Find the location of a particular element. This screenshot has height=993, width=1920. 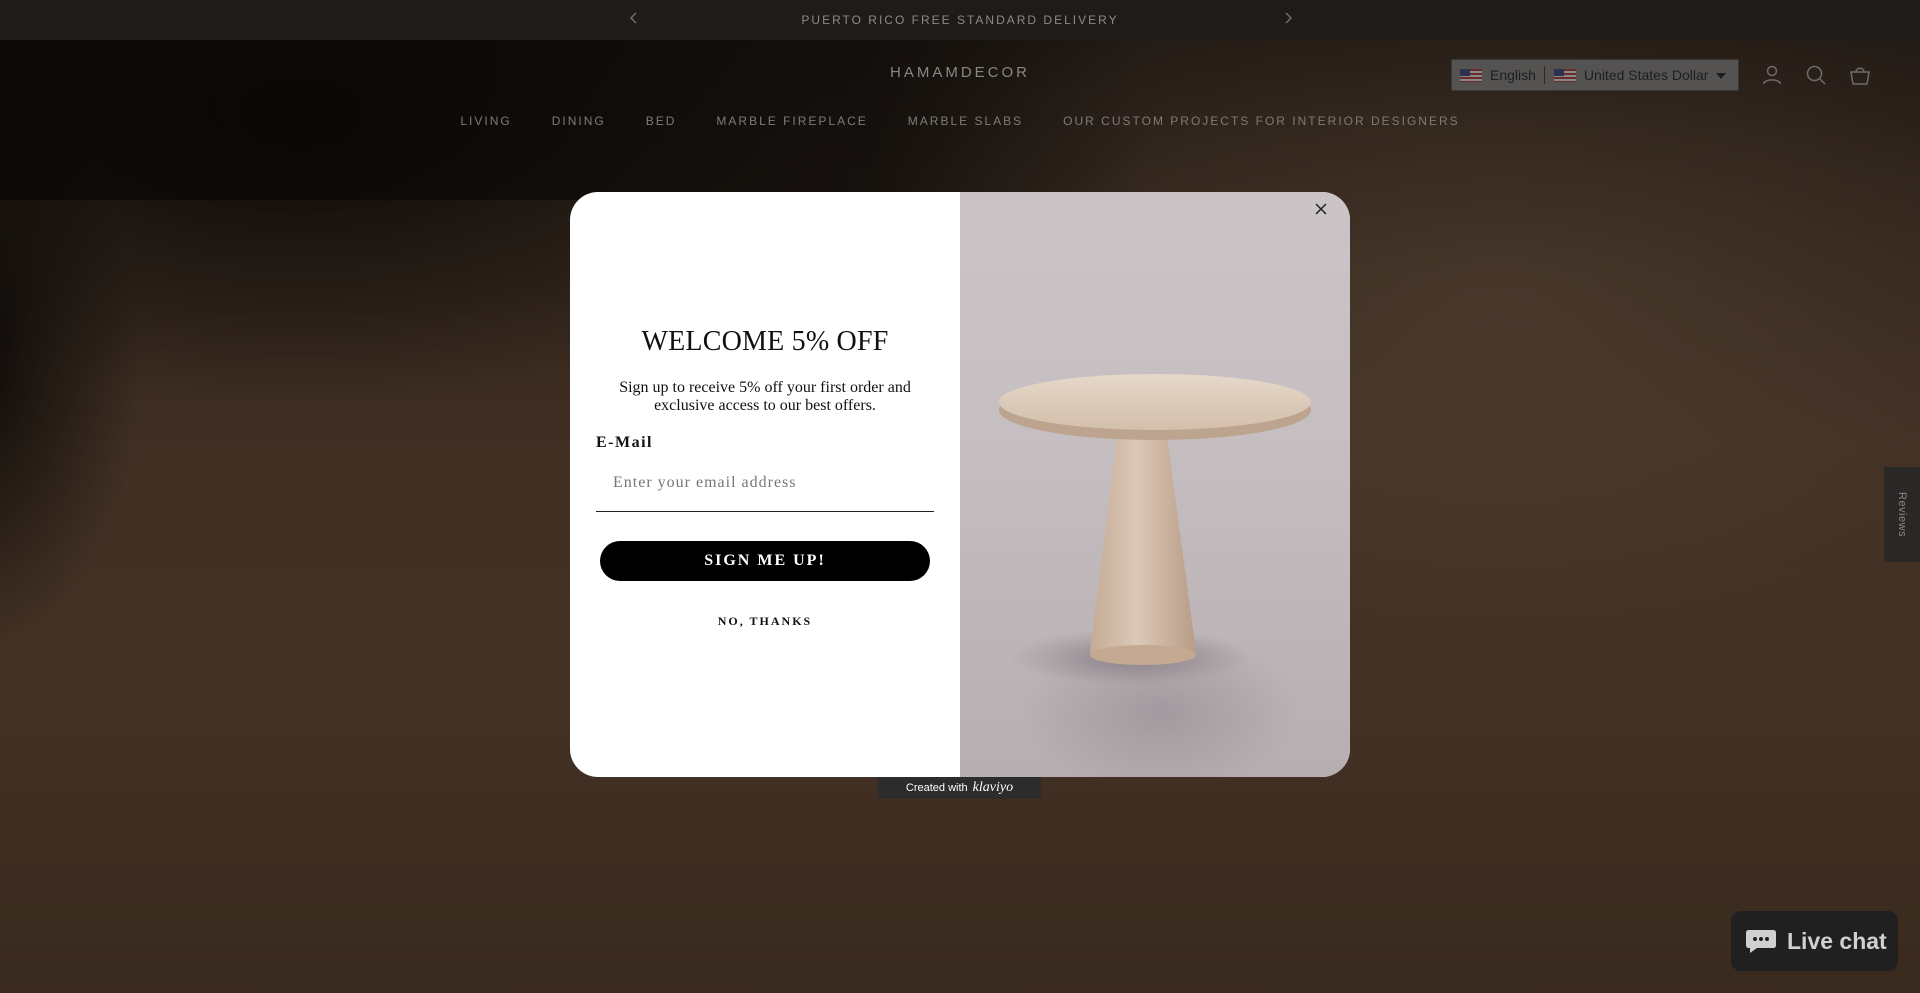

announcement-bar: PUERTO RICO FREE STANDARD DELIVERY is located at coordinates (960, 20).